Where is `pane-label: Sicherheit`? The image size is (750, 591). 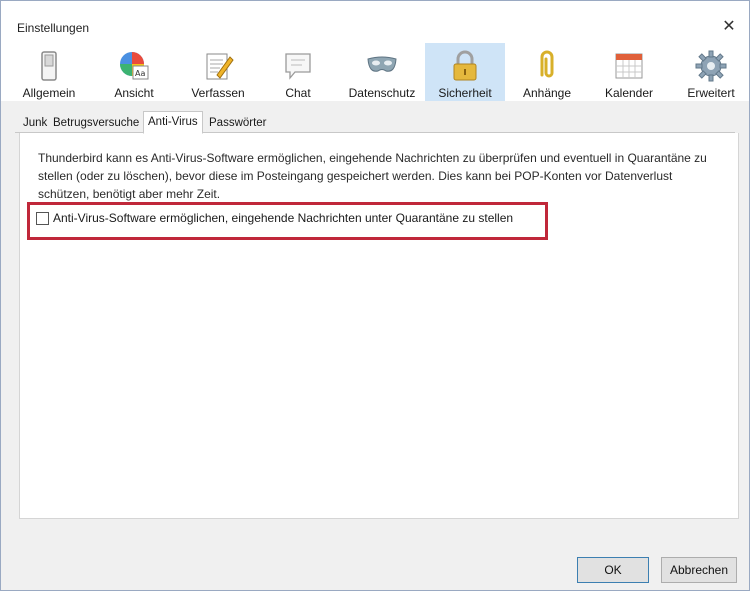 pane-label: Sicherheit is located at coordinates (465, 93).